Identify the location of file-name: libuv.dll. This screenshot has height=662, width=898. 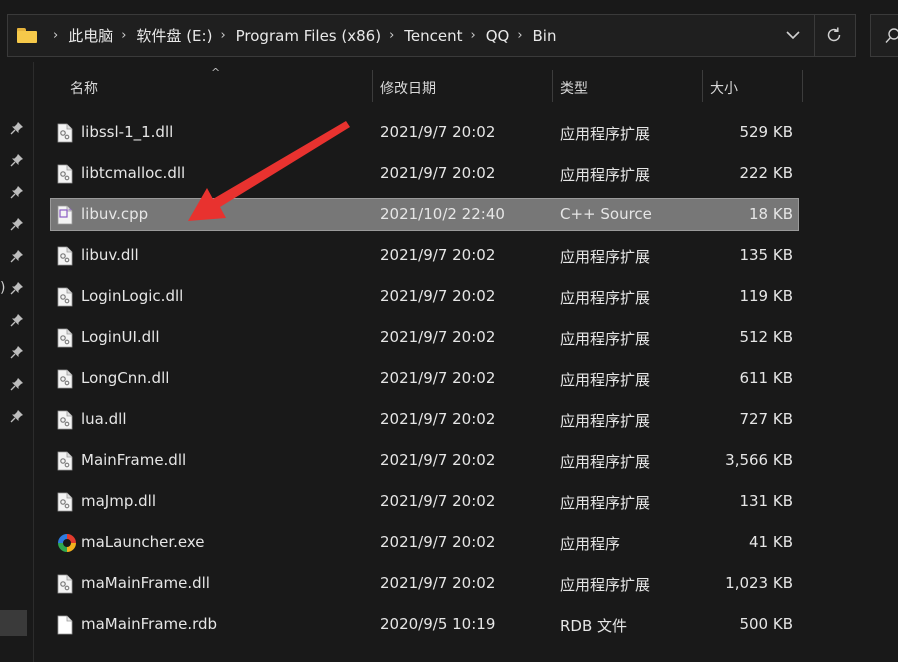
(110, 255).